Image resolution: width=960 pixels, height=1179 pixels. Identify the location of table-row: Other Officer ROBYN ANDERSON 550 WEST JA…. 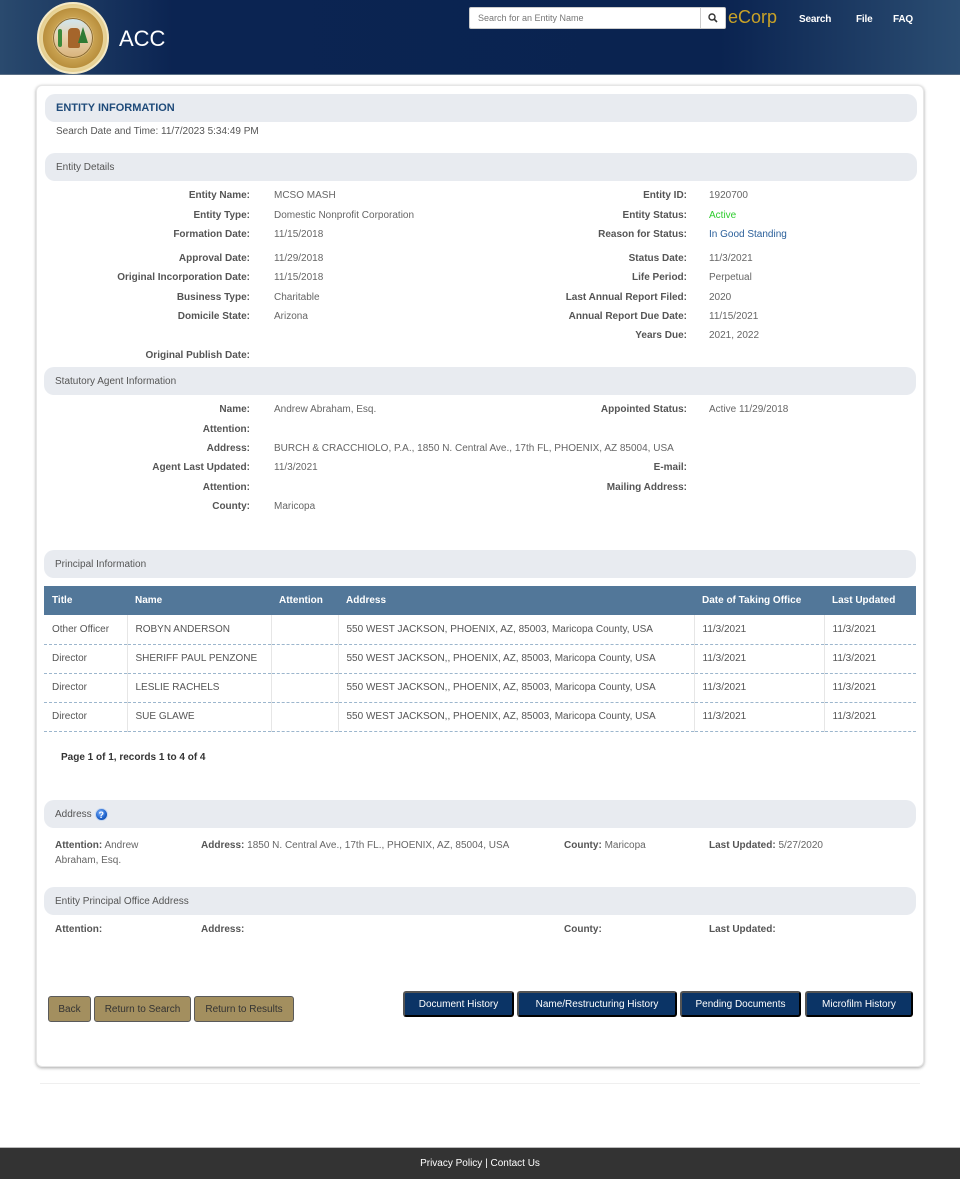
(480, 630).